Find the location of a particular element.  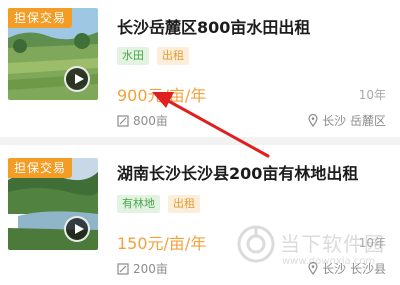

listing-title: 湖南长沙长沙县200亩有林地出租 is located at coordinates (237, 172).